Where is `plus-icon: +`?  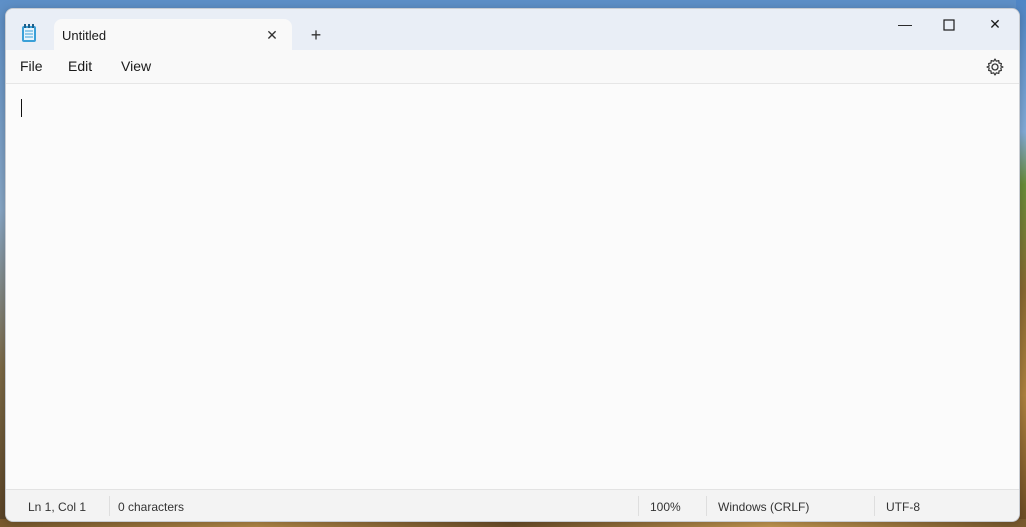 plus-icon: + is located at coordinates (316, 35).